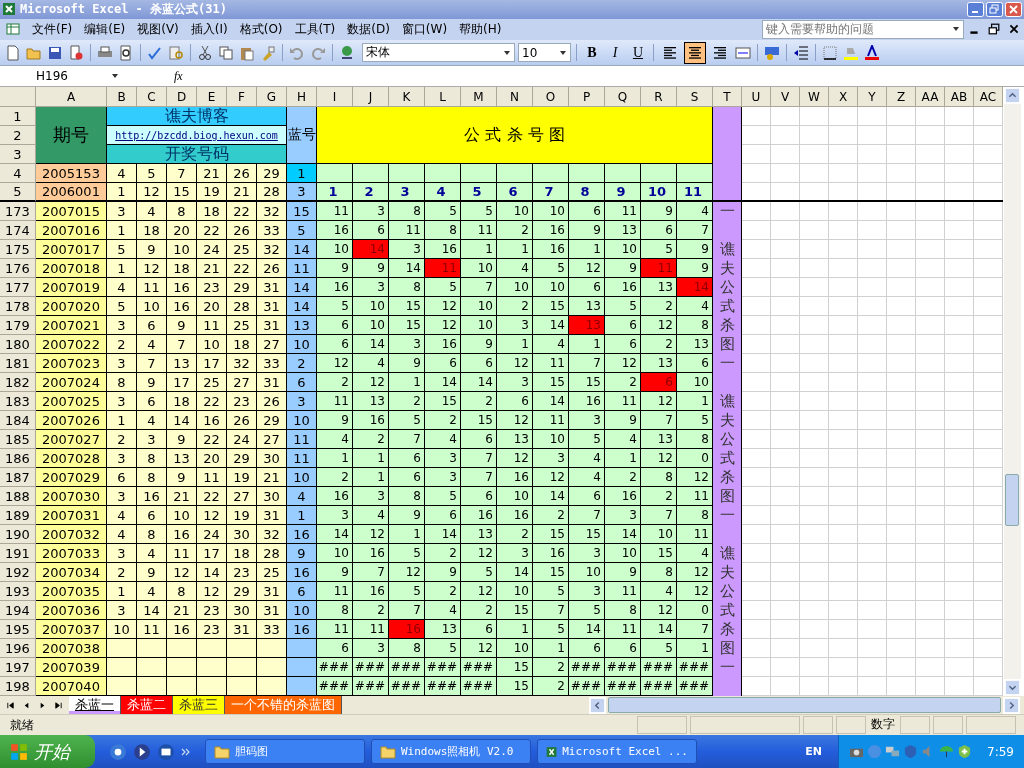 The width and height of the screenshot is (1024, 768). I want to click on font-size-field: 10, so click(544, 52).